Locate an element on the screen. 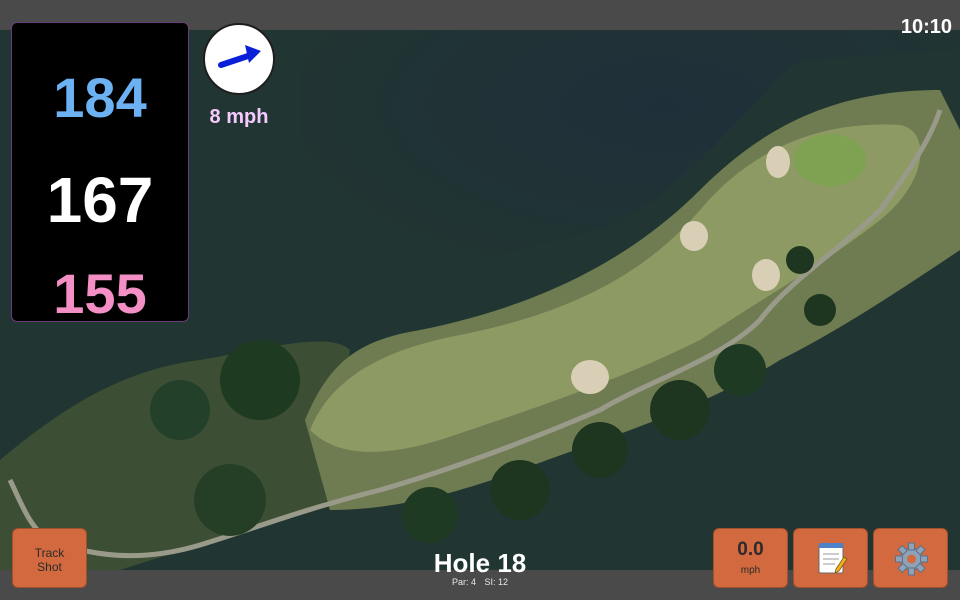  settings-button is located at coordinates (910, 558).